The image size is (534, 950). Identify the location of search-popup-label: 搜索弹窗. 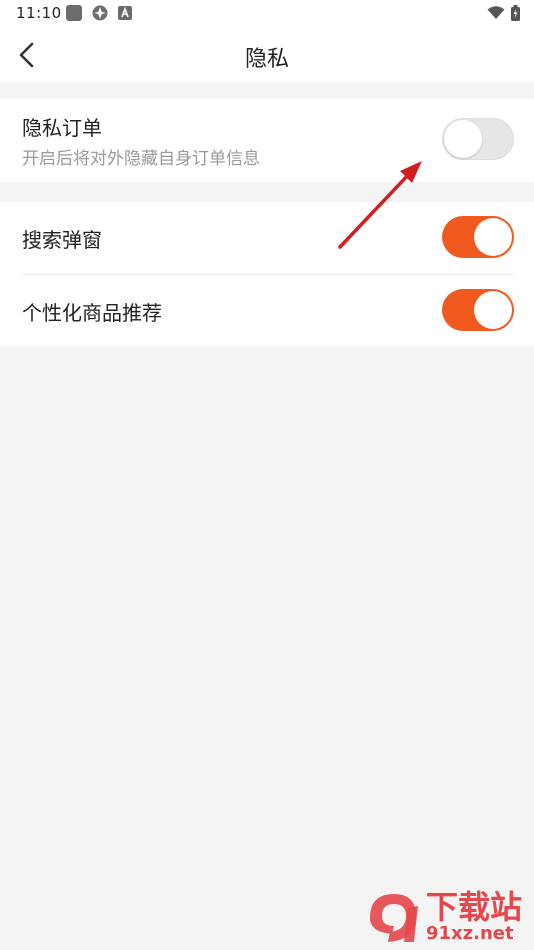
(62, 240).